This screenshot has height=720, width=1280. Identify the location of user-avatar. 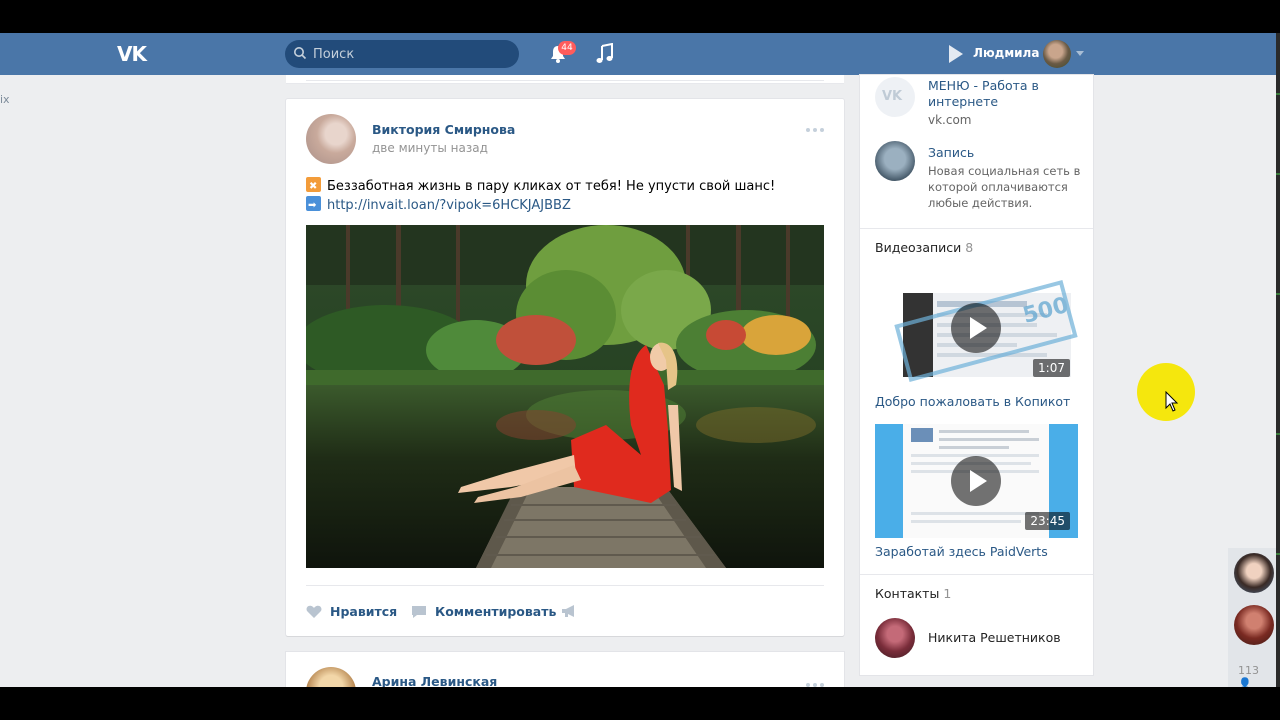
(1057, 54).